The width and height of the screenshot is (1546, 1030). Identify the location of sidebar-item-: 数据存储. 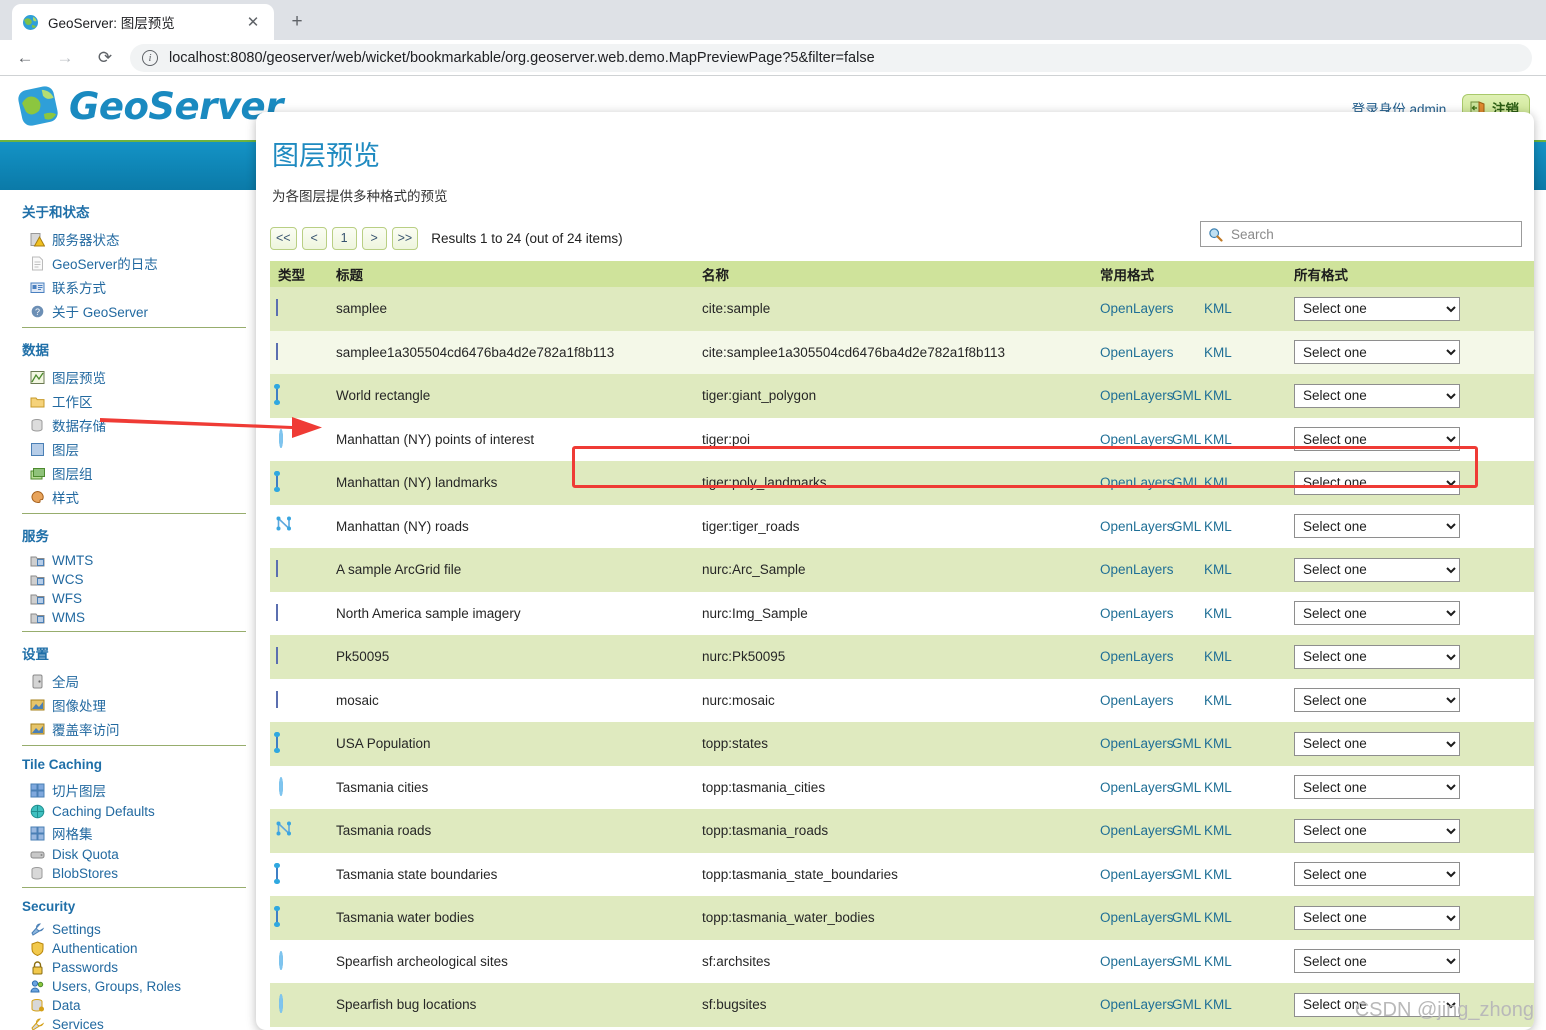
(134, 425).